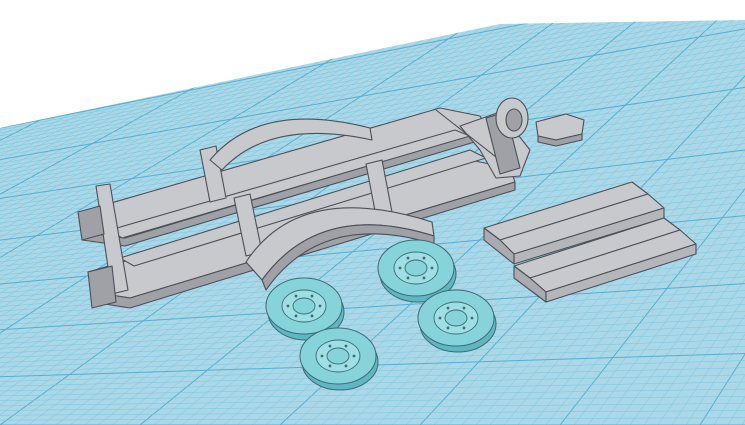  I want to click on frame-end-block-upper, so click(91, 223).